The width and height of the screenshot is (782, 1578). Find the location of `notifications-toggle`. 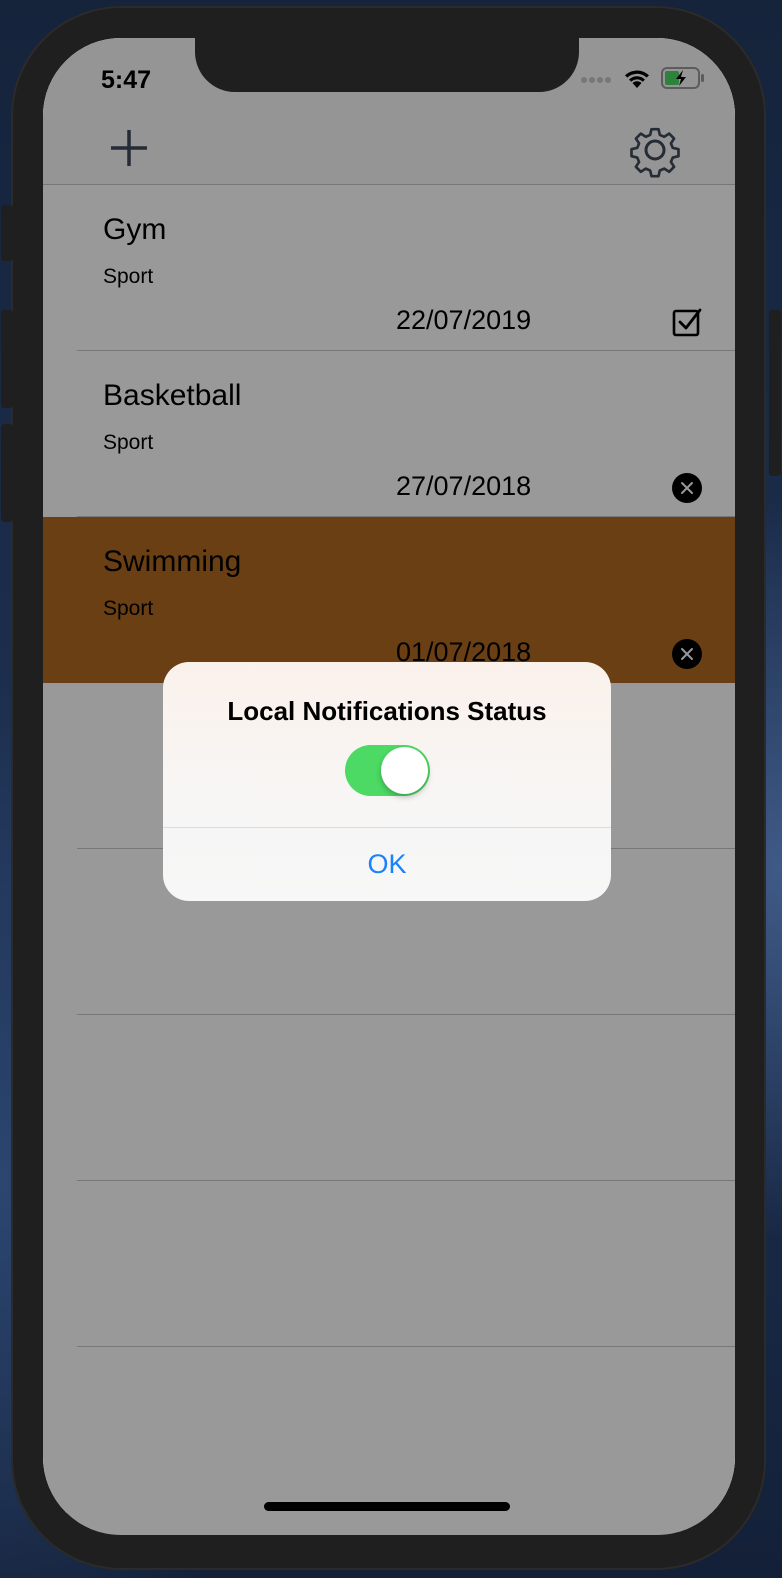

notifications-toggle is located at coordinates (387, 770).